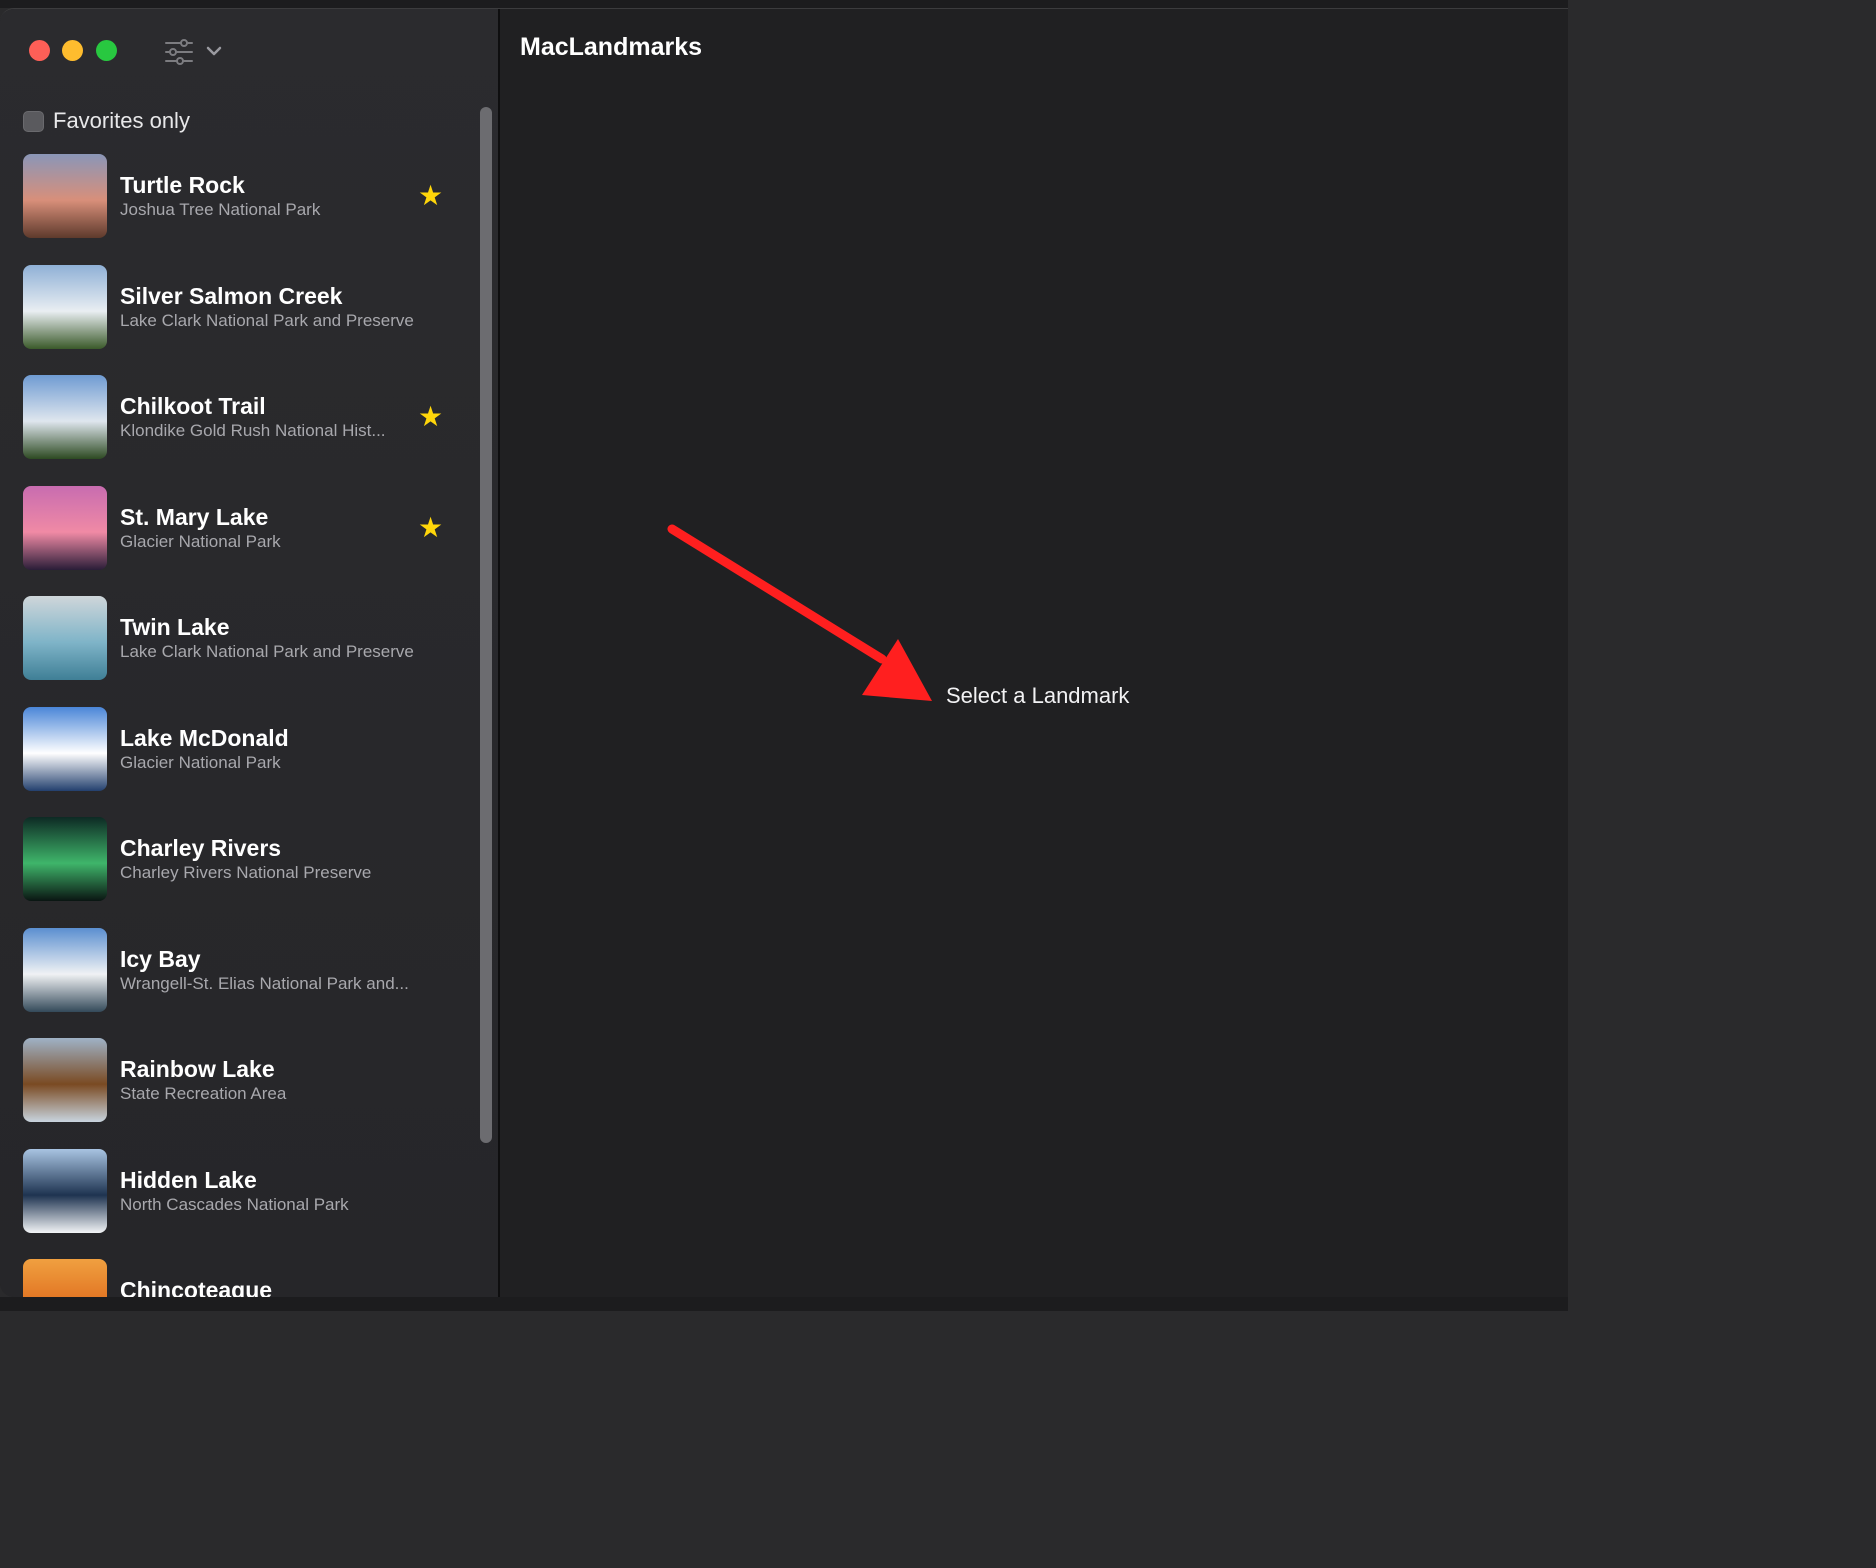 The image size is (1876, 1568). I want to click on annotation-arrow, so click(799, 612).